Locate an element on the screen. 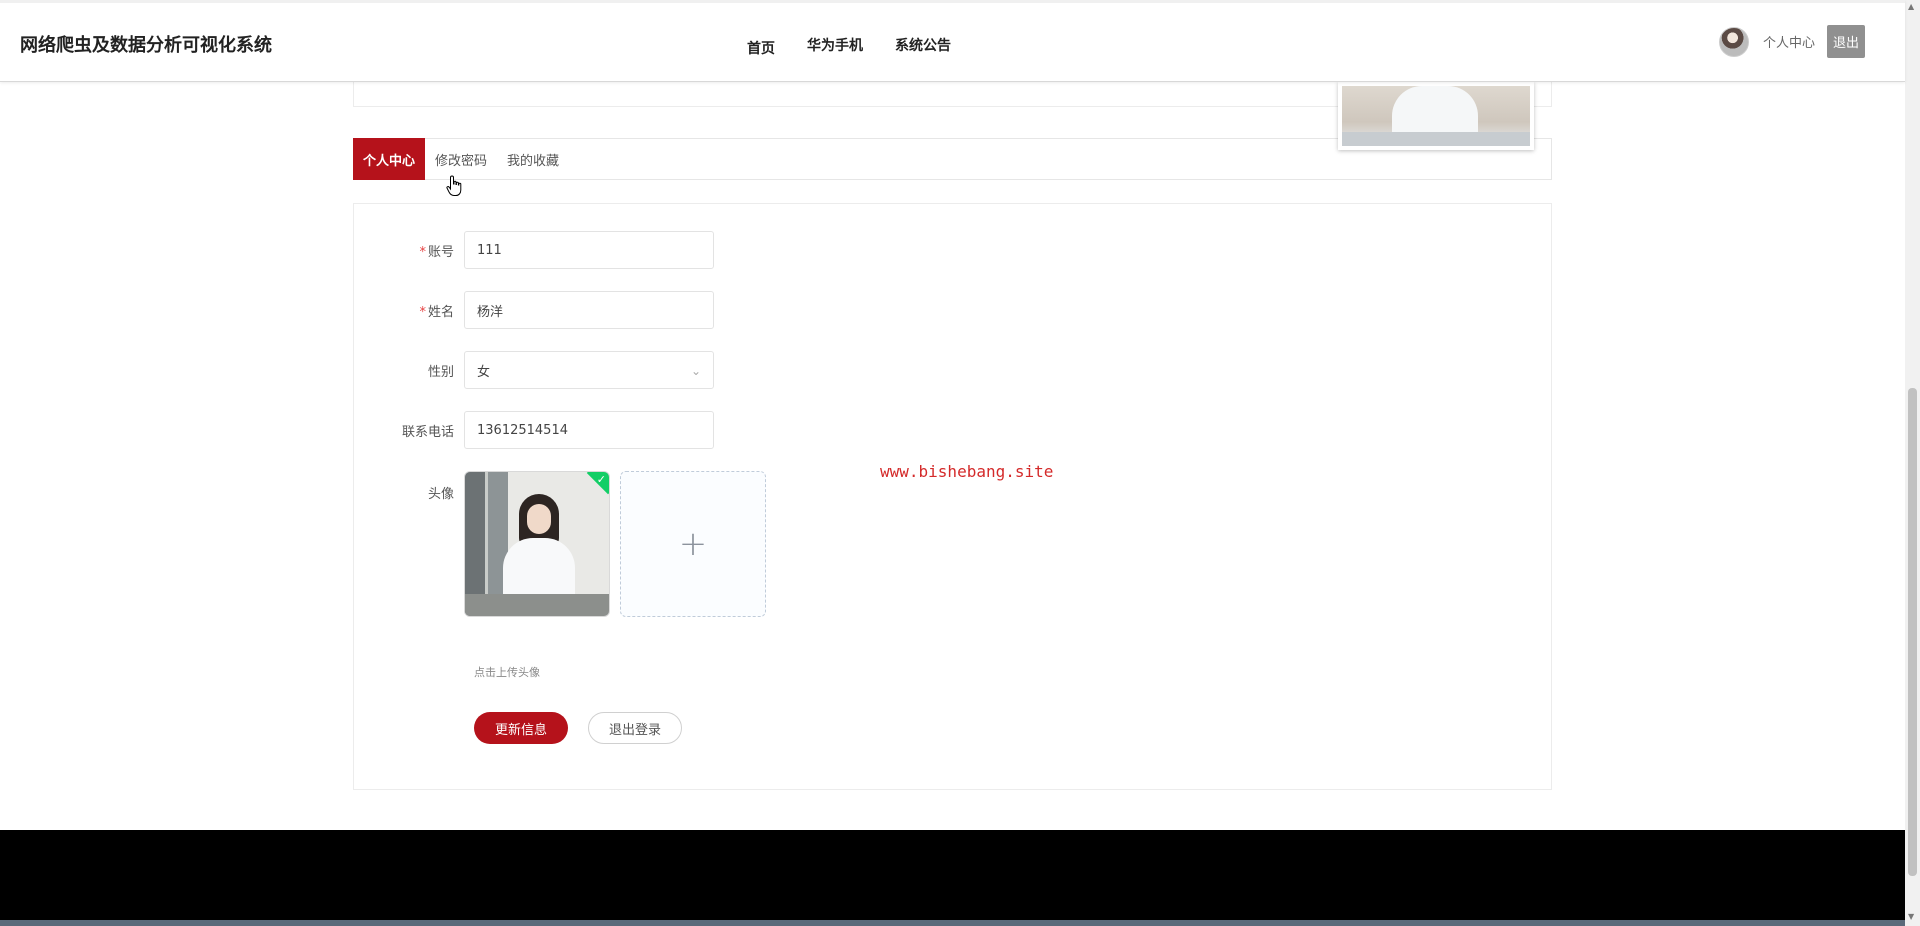  gender-select: 女 ⌄ is located at coordinates (589, 370).